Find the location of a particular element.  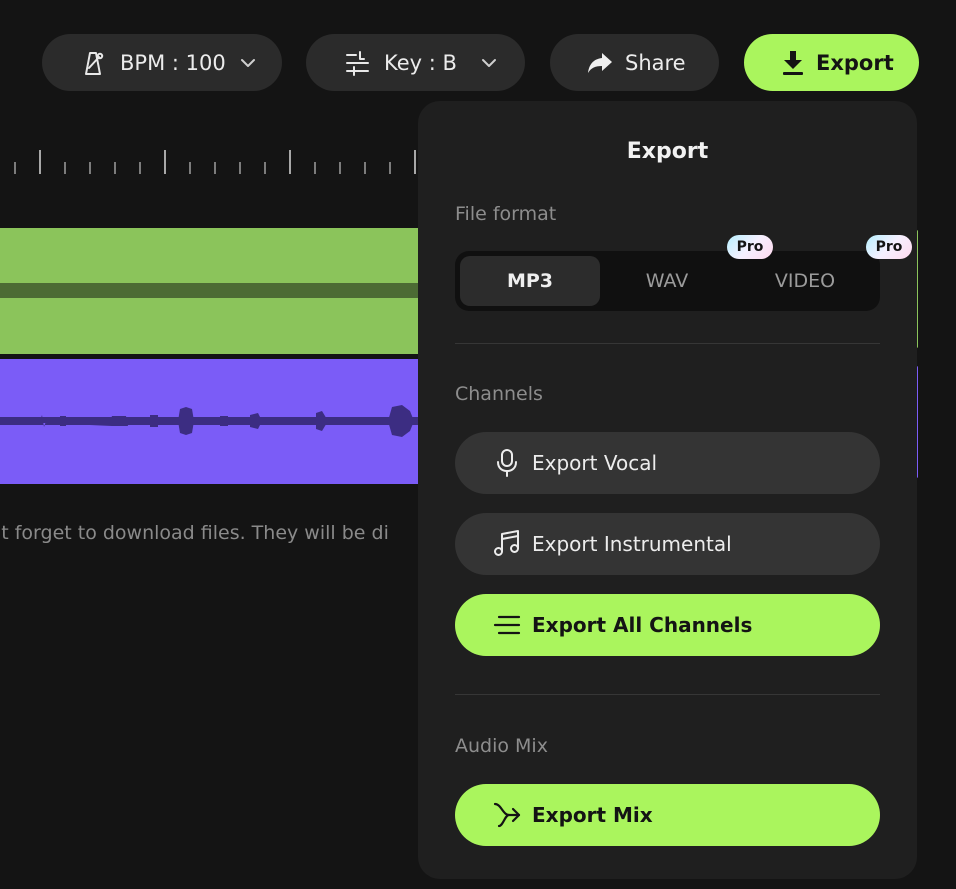

export-label: Export is located at coordinates (855, 62).